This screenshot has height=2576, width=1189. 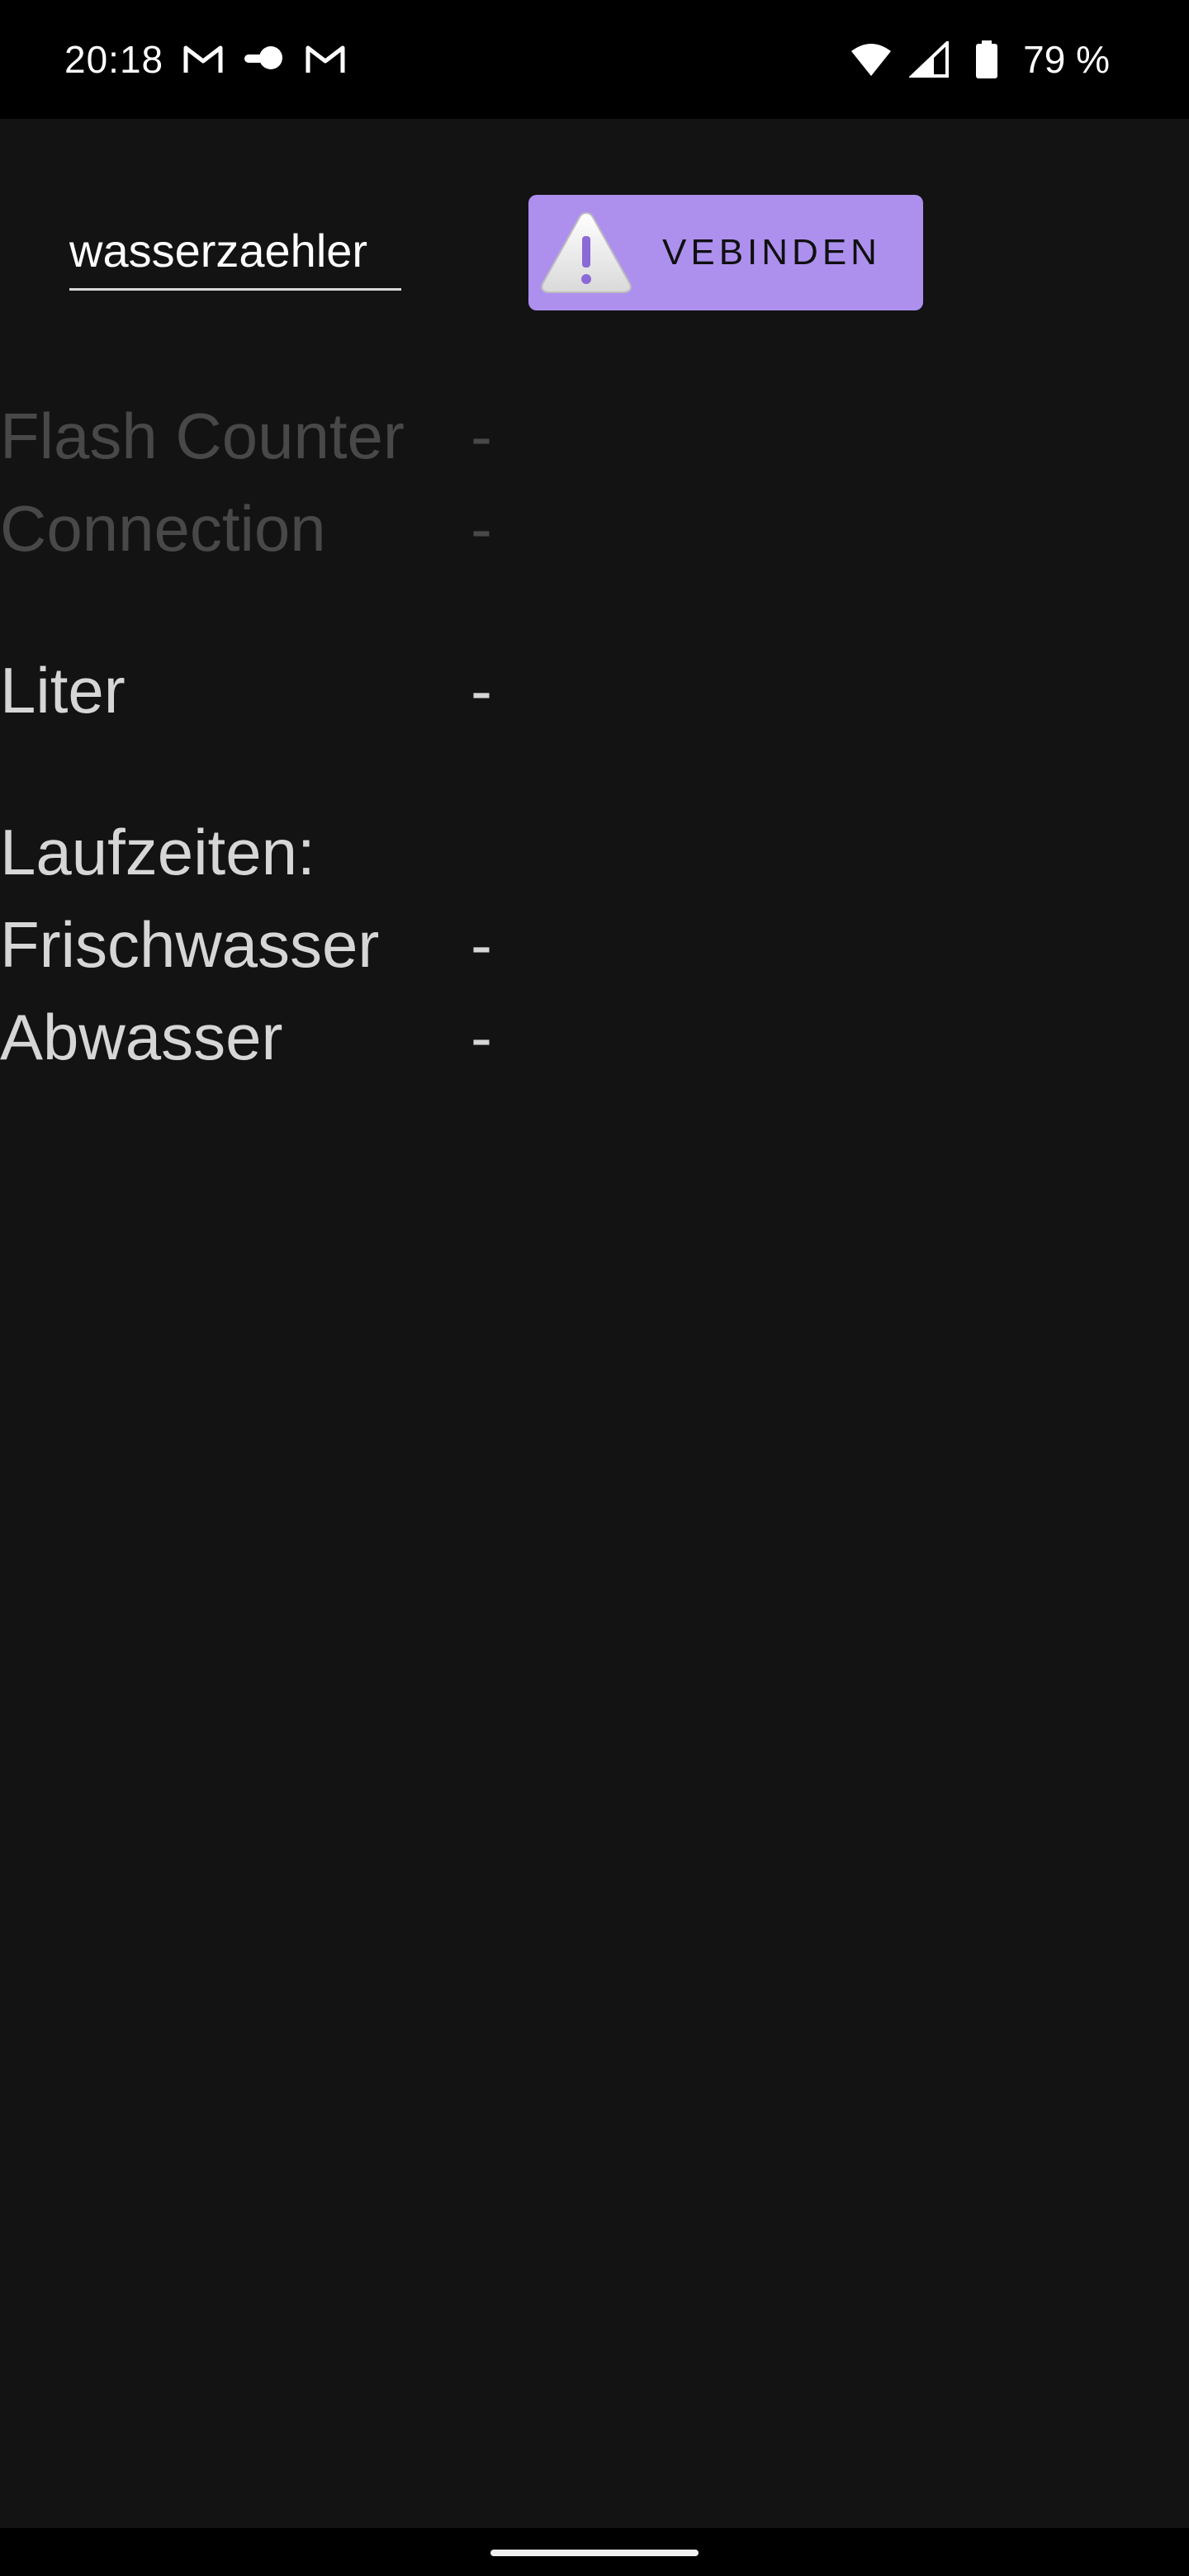 I want to click on battery-percentage: 79 %, so click(x=1066, y=59).